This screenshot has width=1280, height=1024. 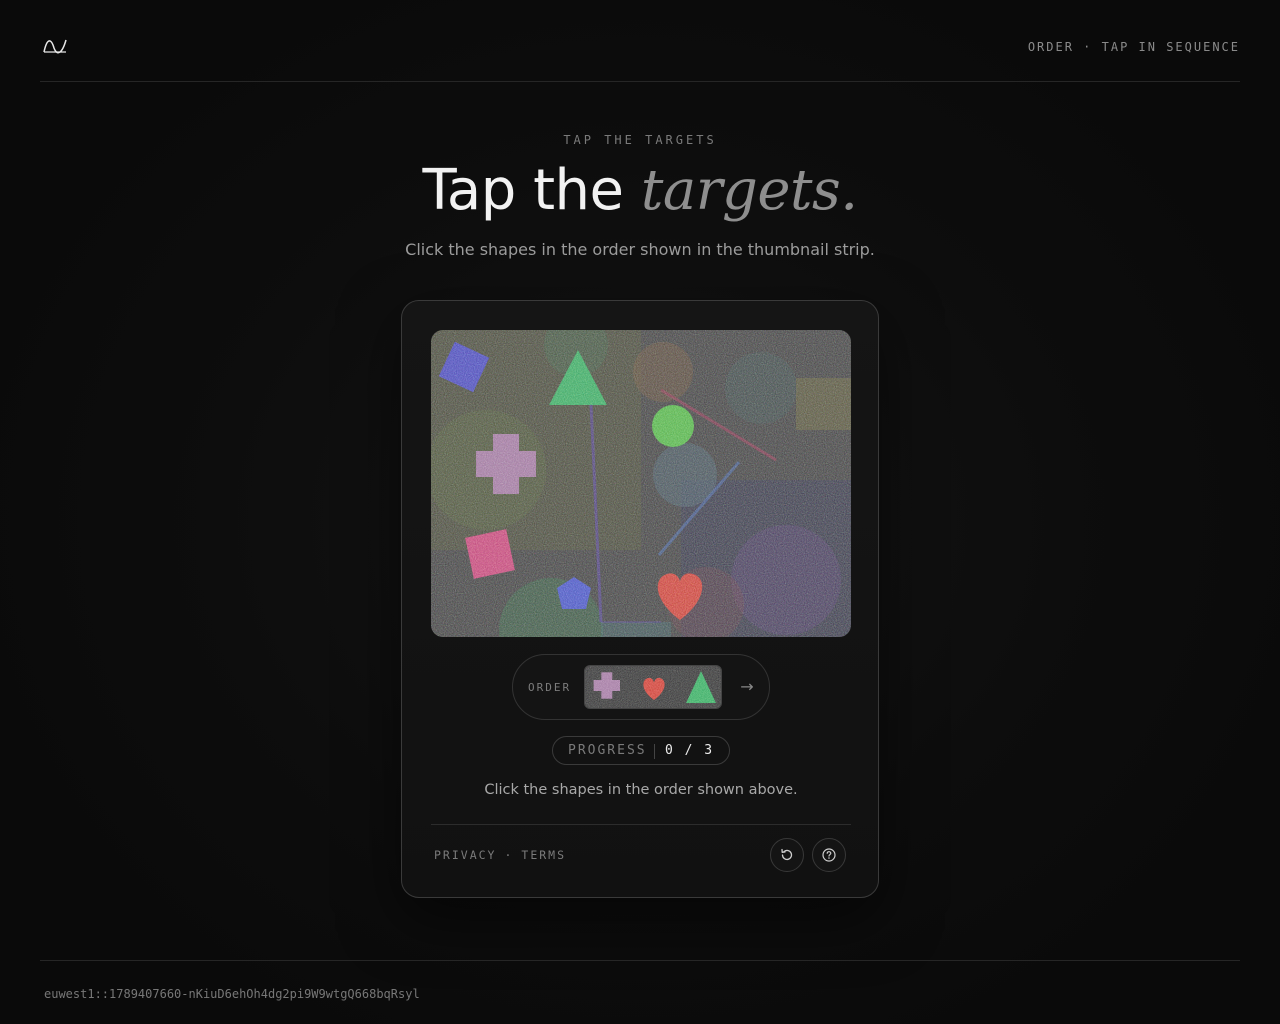 I want to click on arrow-right-icon: →, so click(x=747, y=687).